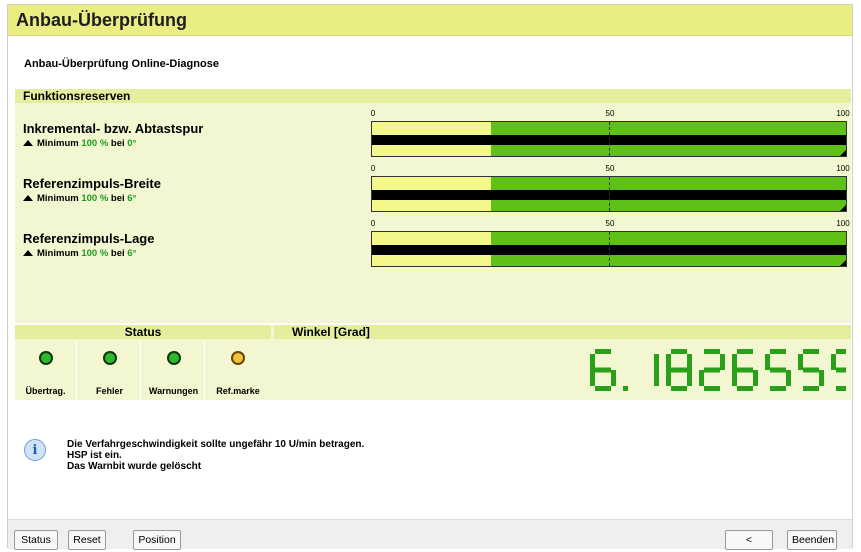 The height and width of the screenshot is (552, 861). What do you see at coordinates (113, 128) in the screenshot?
I see `reserve-name: Inkremental- bzw. Abtastspur` at bounding box center [113, 128].